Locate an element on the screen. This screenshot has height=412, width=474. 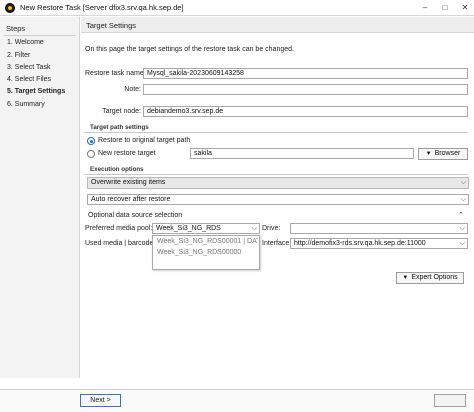
new-target-label: New restore target is located at coordinates (127, 153).